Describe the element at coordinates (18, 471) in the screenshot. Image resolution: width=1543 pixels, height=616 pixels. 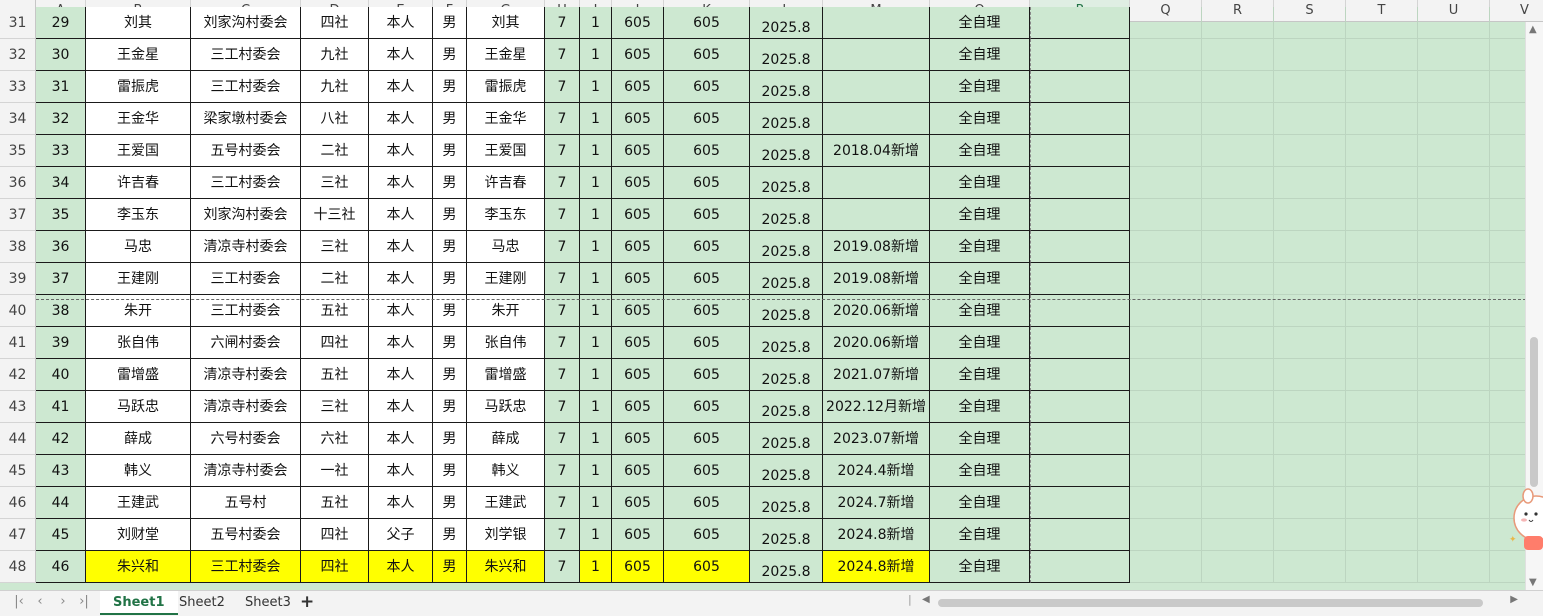
I see `row-header: 45` at that location.